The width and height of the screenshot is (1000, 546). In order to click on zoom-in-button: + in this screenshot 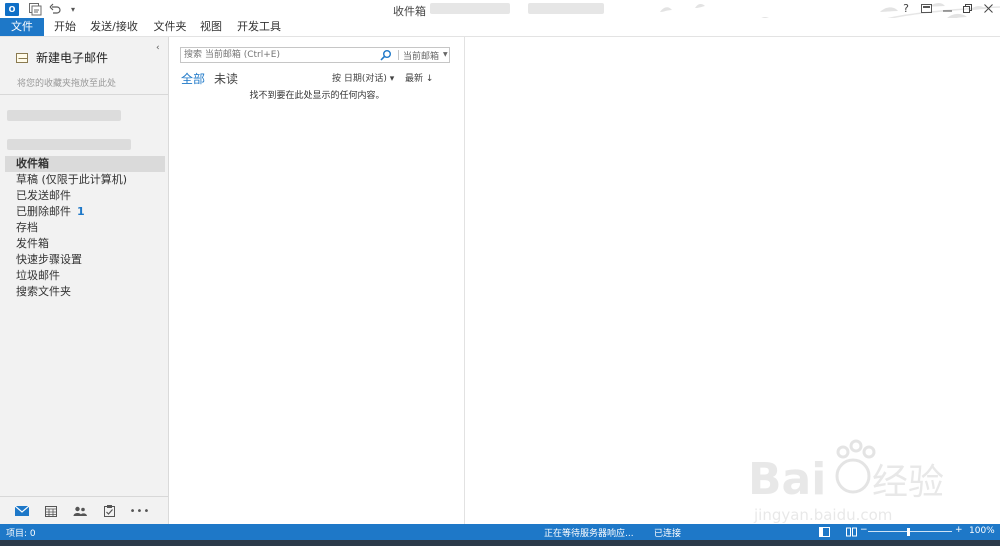, I will do `click(959, 530)`.